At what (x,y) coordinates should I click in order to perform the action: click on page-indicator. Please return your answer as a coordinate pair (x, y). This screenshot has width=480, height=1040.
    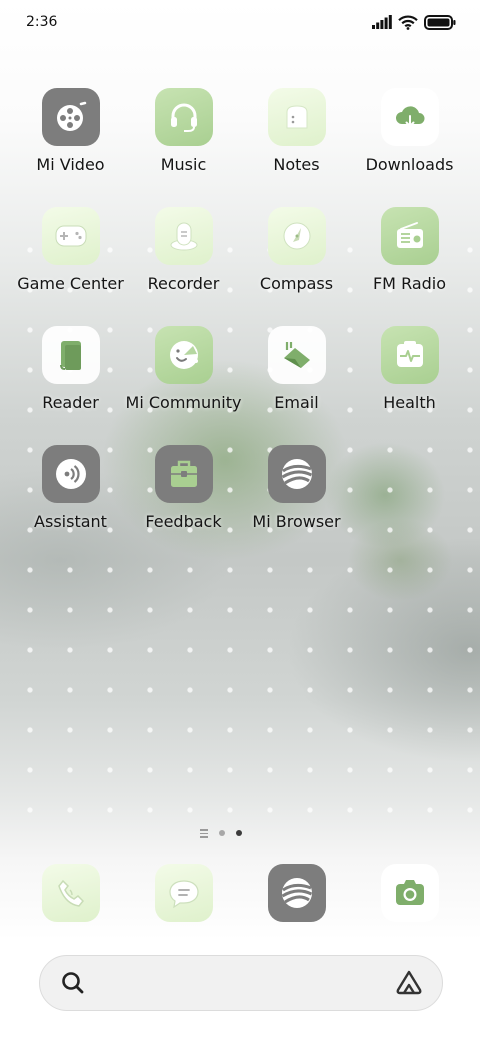
    Looking at the image, I should click on (221, 833).